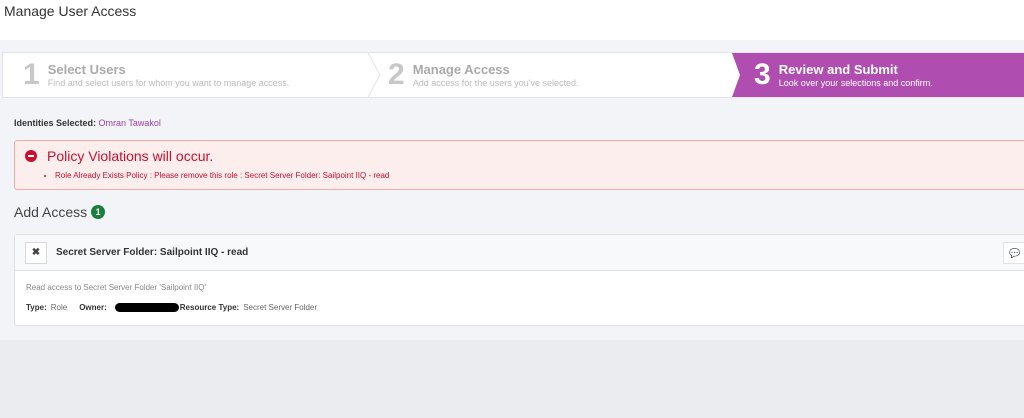  I want to click on step-separator-icon, so click(374, 75).